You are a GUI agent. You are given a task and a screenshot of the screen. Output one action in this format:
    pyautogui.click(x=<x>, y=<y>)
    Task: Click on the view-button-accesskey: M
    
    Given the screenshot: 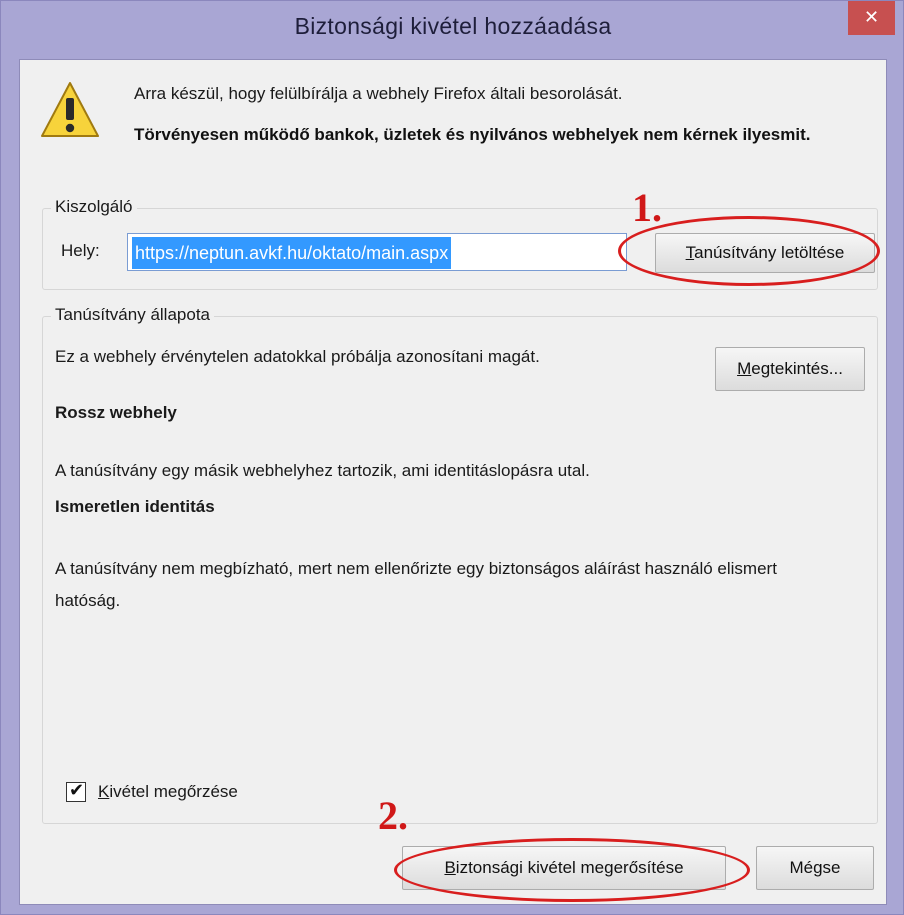 What is the action you would take?
    pyautogui.click(x=744, y=368)
    